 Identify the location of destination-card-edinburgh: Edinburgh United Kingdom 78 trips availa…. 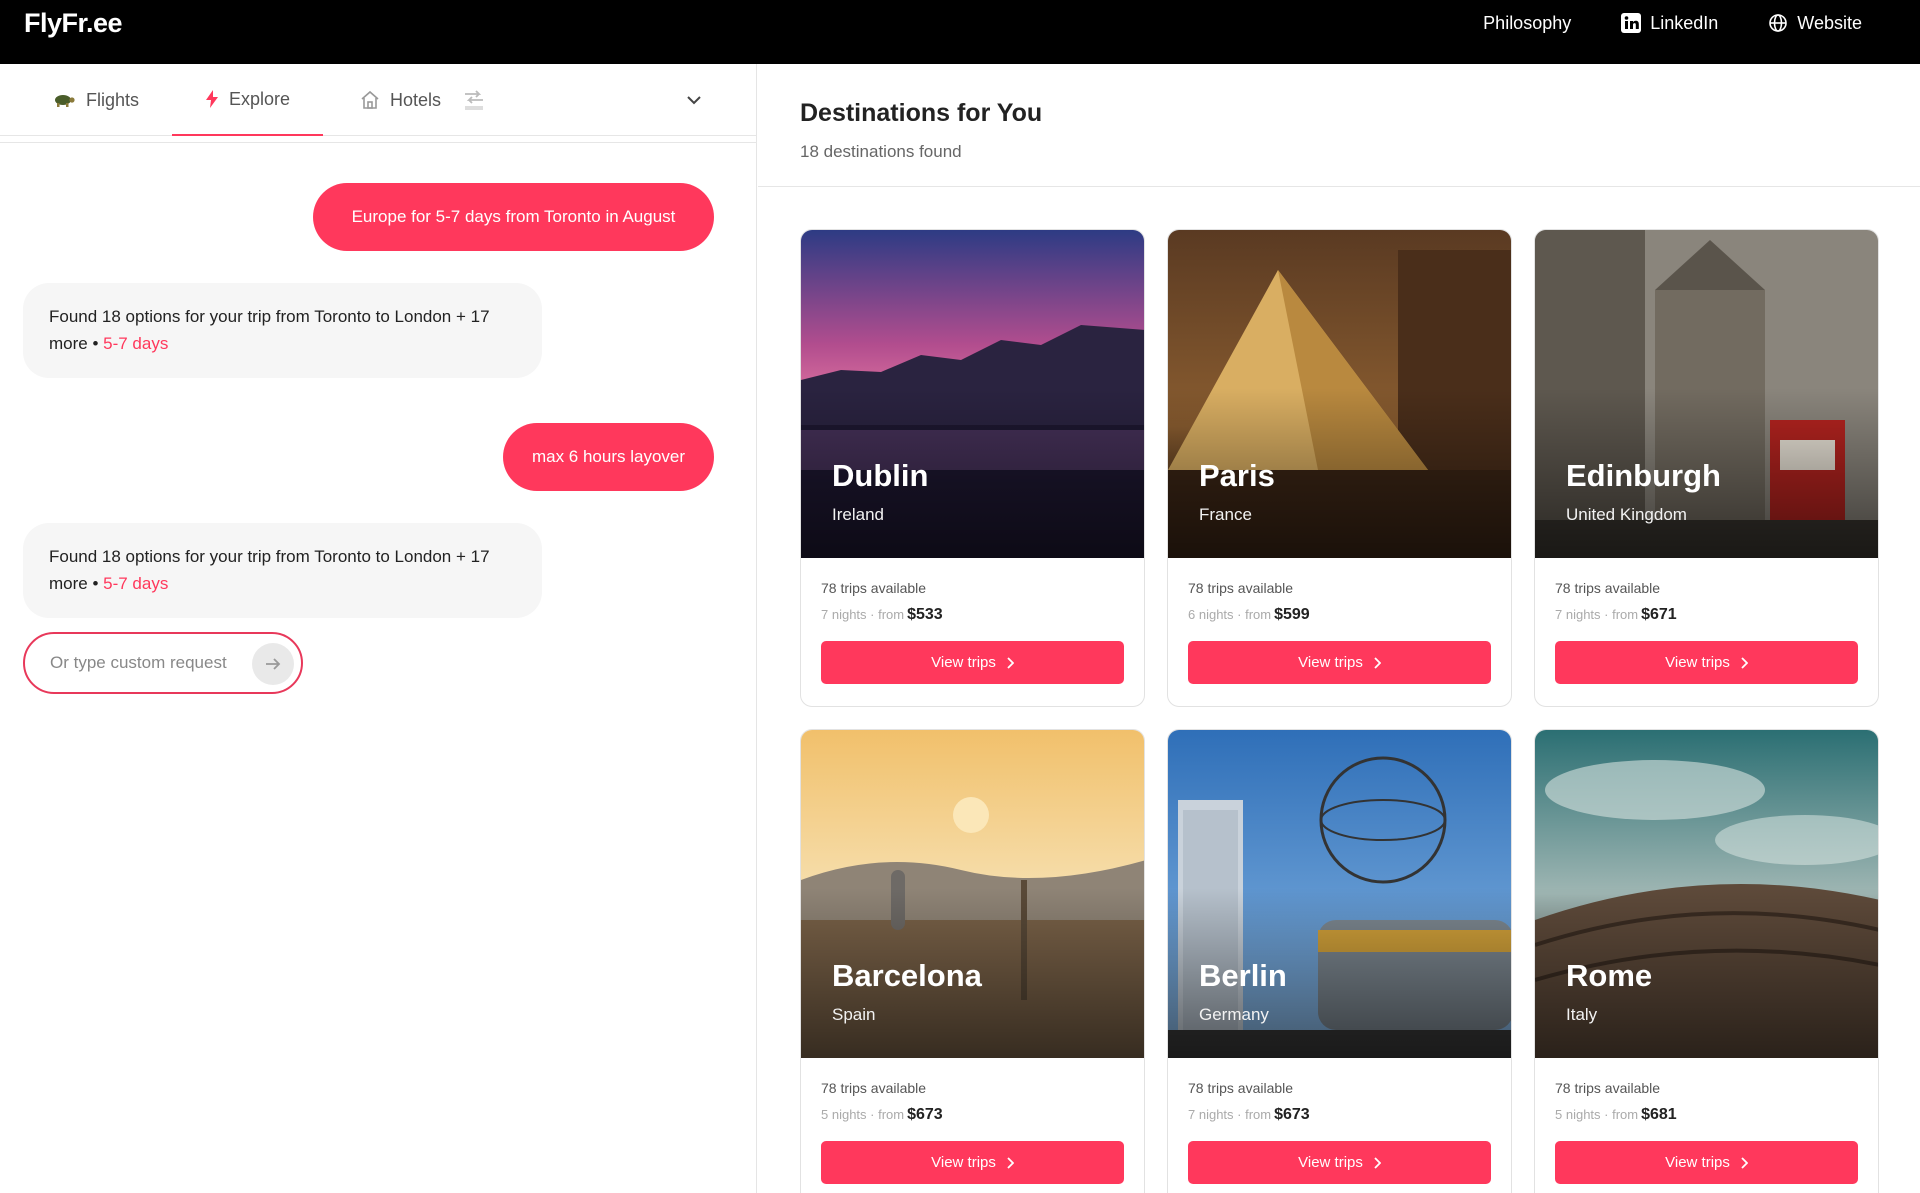
(1706, 468).